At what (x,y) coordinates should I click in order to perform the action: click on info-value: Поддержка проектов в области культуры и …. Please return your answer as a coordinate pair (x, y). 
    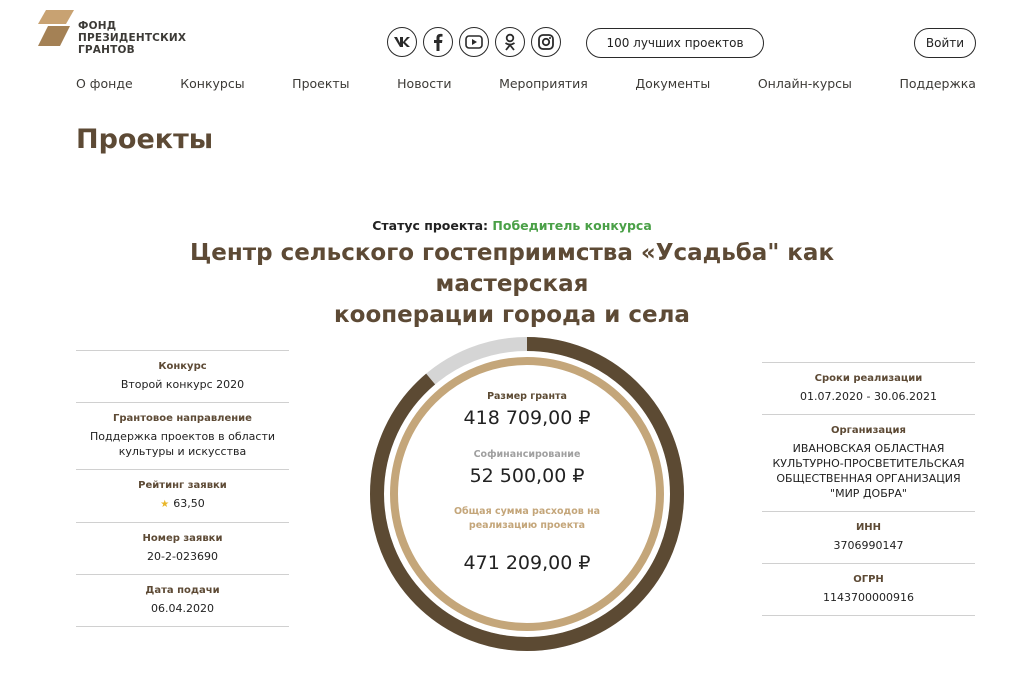
    Looking at the image, I should click on (182, 444).